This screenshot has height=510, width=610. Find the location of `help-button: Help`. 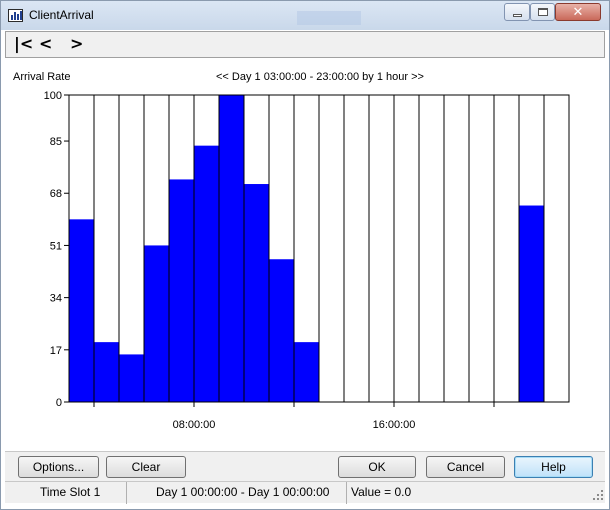

help-button: Help is located at coordinates (553, 467).